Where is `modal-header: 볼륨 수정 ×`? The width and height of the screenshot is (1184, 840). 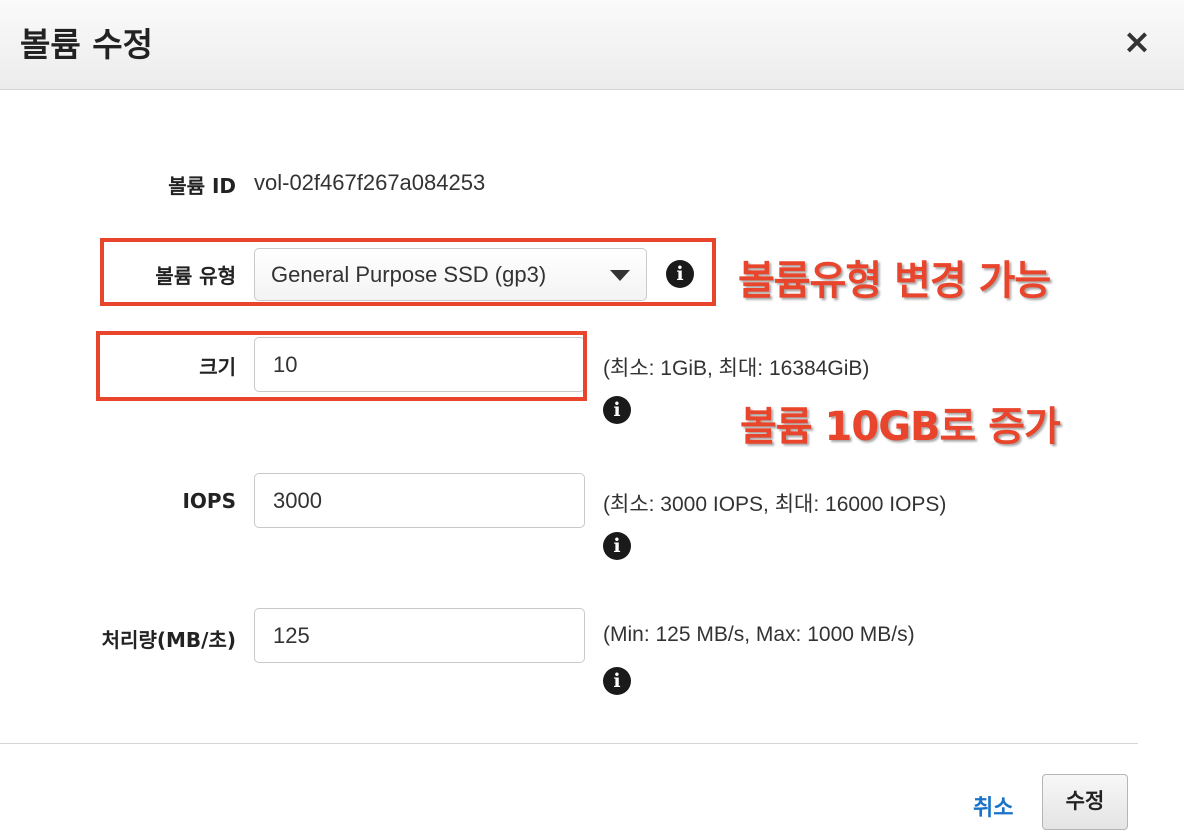 modal-header: 볼륨 수정 × is located at coordinates (592, 45).